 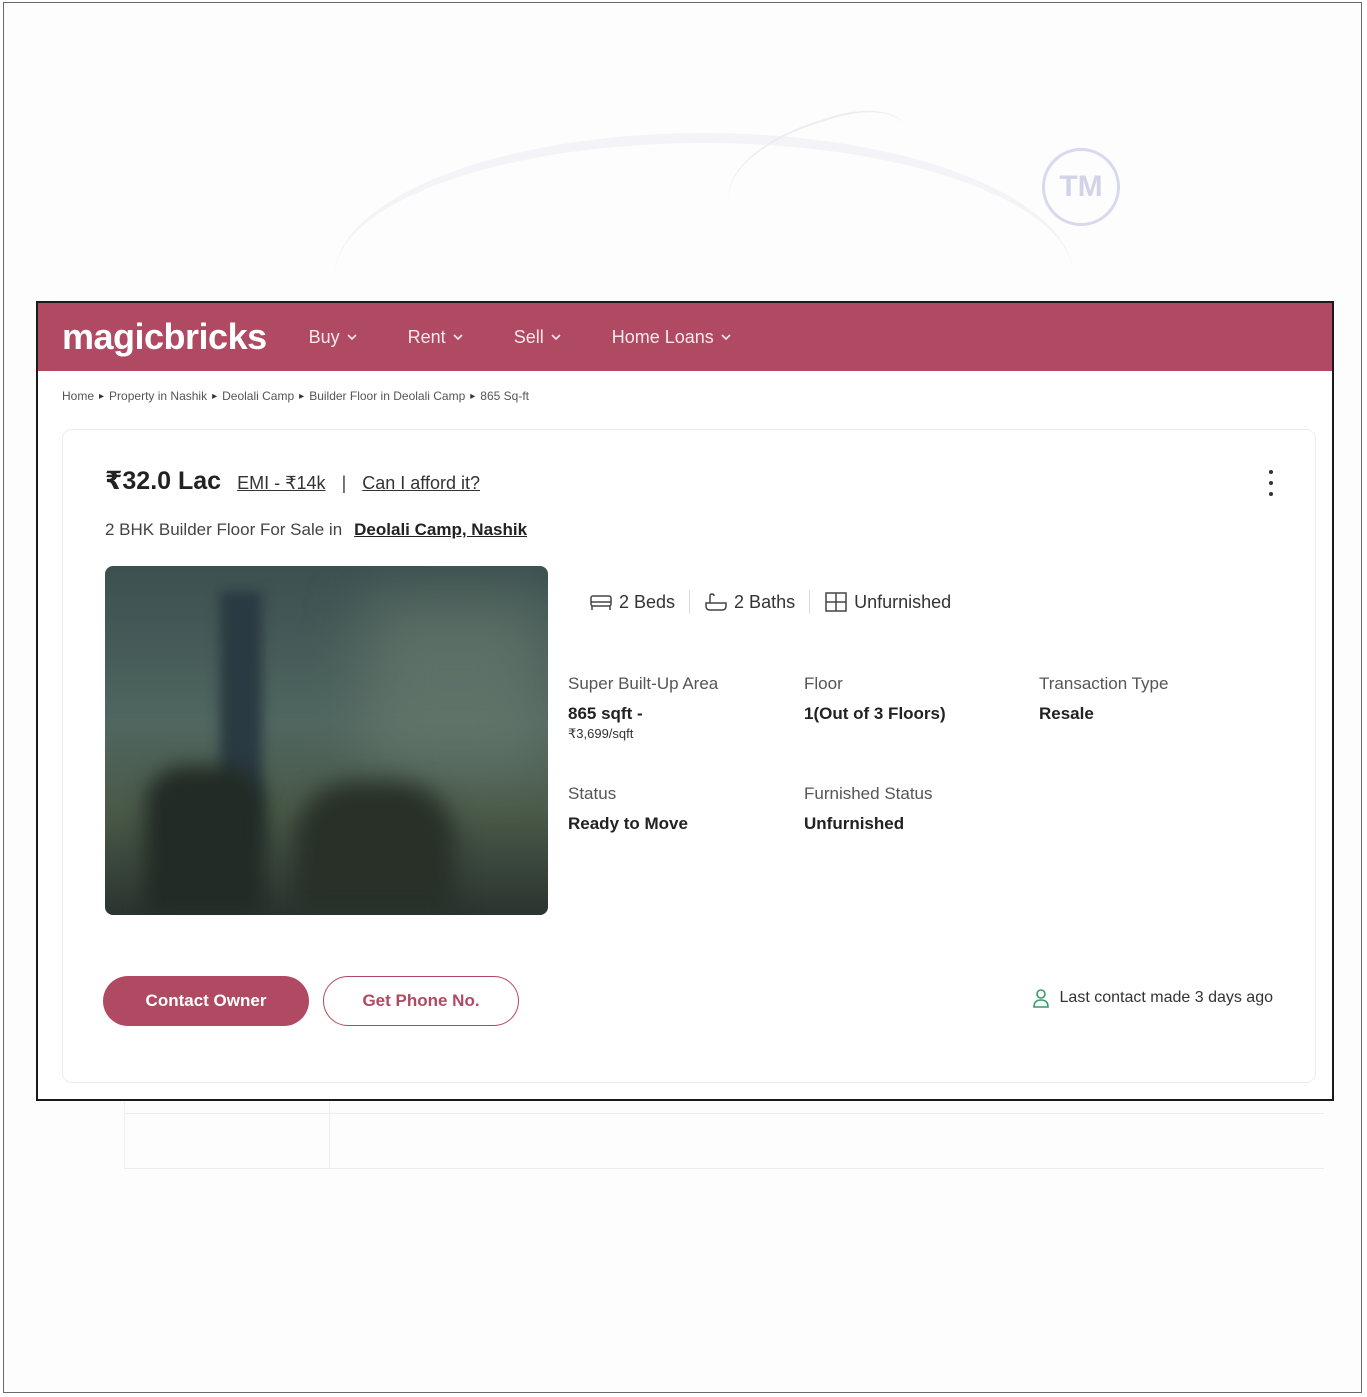 What do you see at coordinates (158, 396) in the screenshot?
I see `breadcrumb-property-in-nashik: Property in Nashik` at bounding box center [158, 396].